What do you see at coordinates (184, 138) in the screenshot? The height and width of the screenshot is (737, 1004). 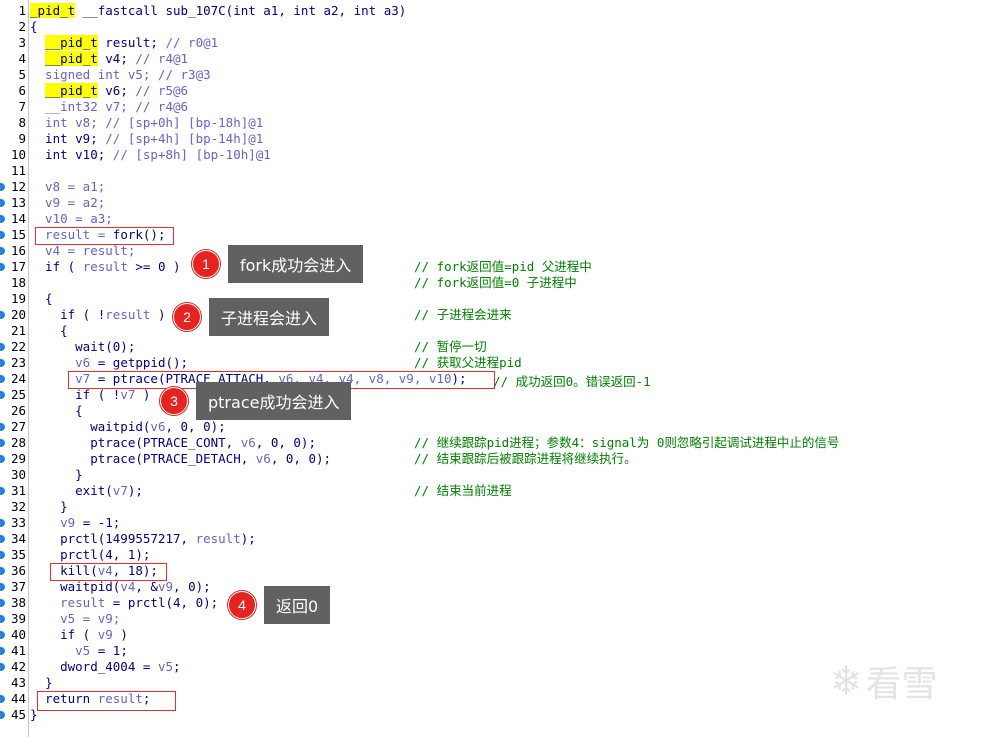 I see `code-token: // [sp+4h] [bp-14h]@1` at bounding box center [184, 138].